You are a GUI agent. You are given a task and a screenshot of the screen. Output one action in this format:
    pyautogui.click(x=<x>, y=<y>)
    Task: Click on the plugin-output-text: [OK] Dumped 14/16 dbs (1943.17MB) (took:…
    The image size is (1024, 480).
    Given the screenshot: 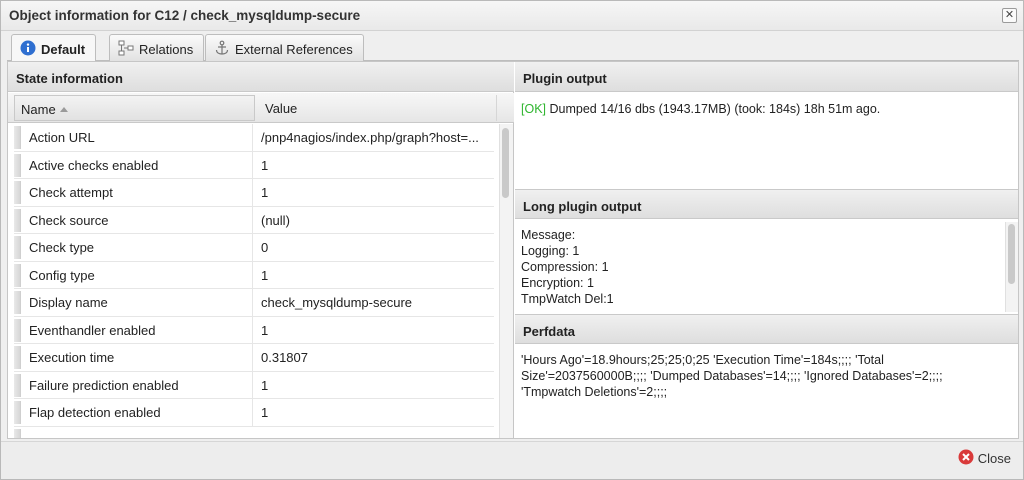 What is the action you would take?
    pyautogui.click(x=700, y=109)
    